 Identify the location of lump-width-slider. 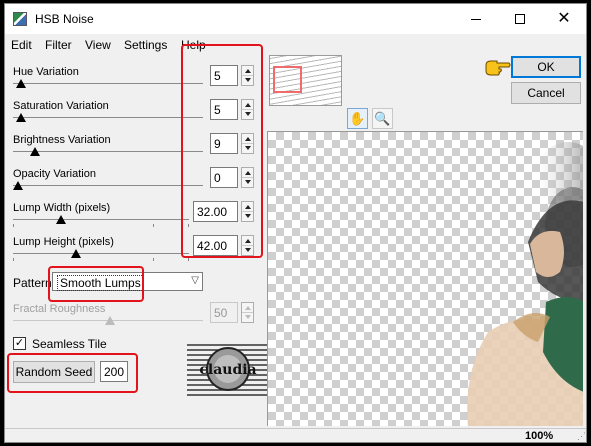
(101, 220).